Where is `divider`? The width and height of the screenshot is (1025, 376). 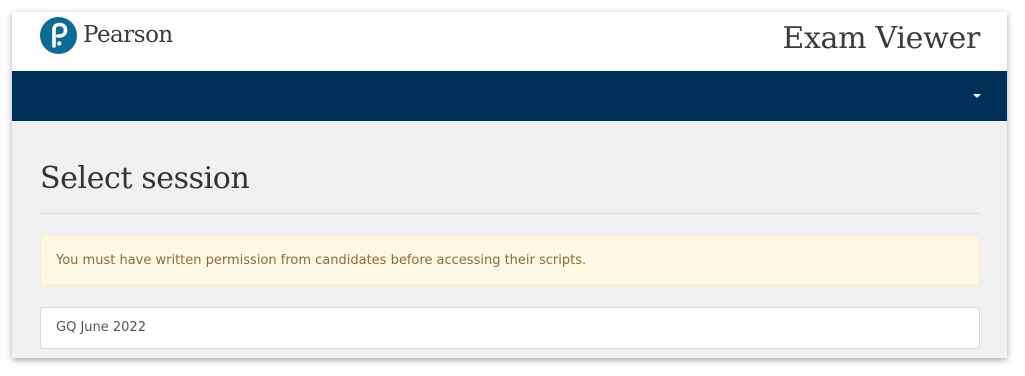
divider is located at coordinates (510, 213).